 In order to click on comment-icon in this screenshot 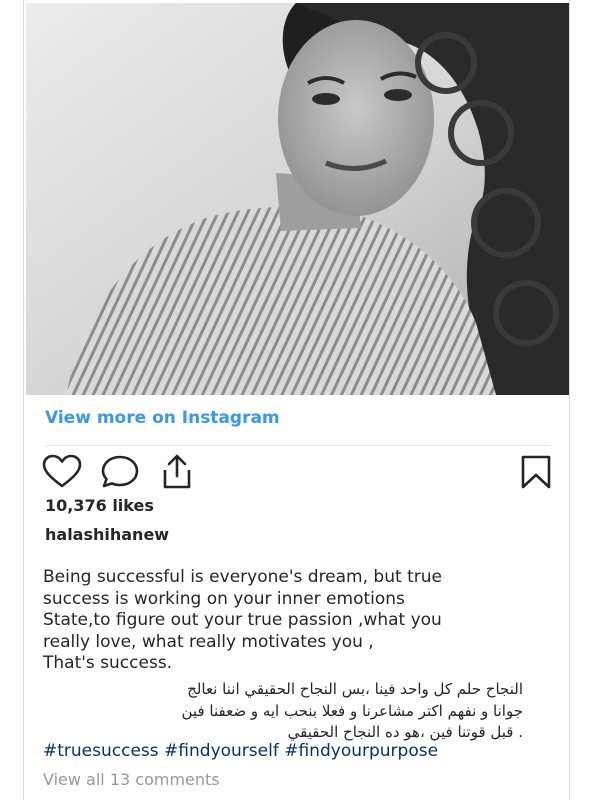, I will do `click(120, 471)`.